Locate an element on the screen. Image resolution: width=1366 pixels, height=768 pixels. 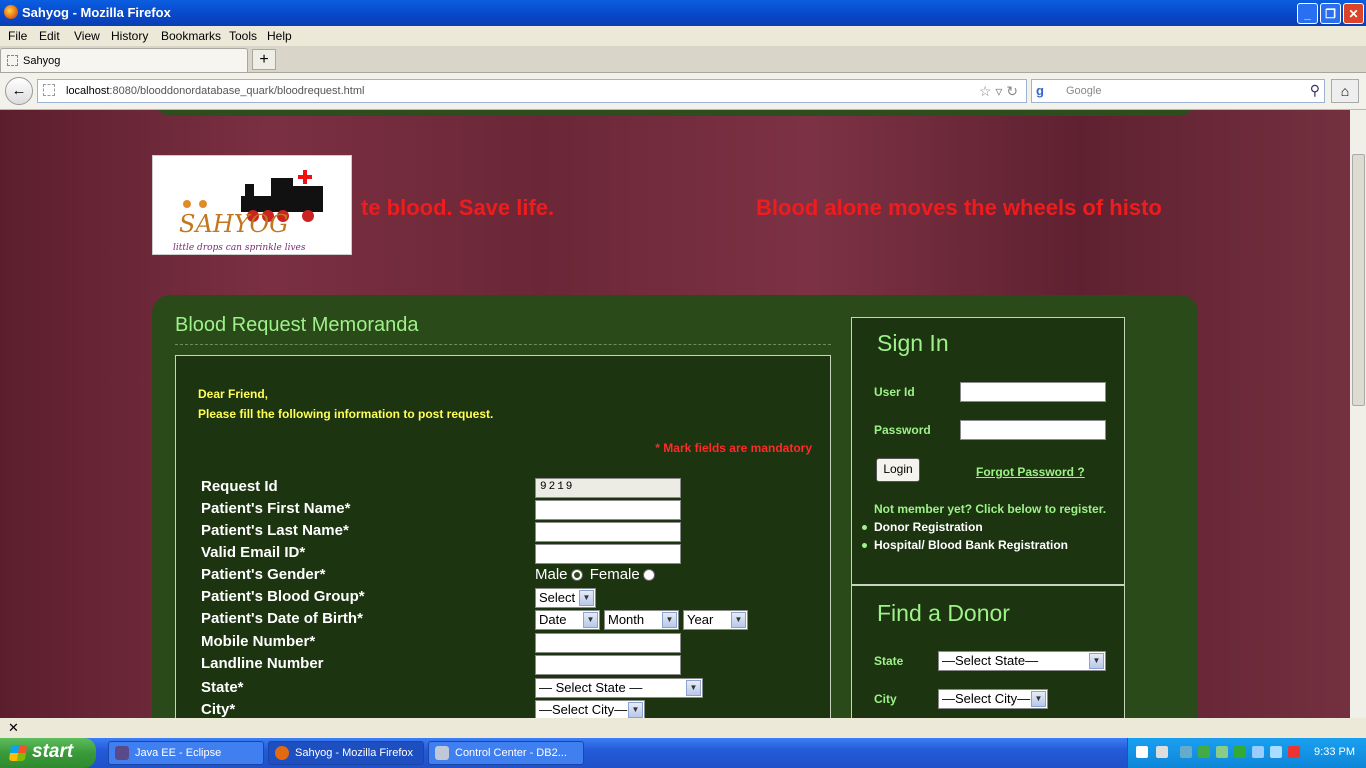
label-city: City* is located at coordinates (218, 709).